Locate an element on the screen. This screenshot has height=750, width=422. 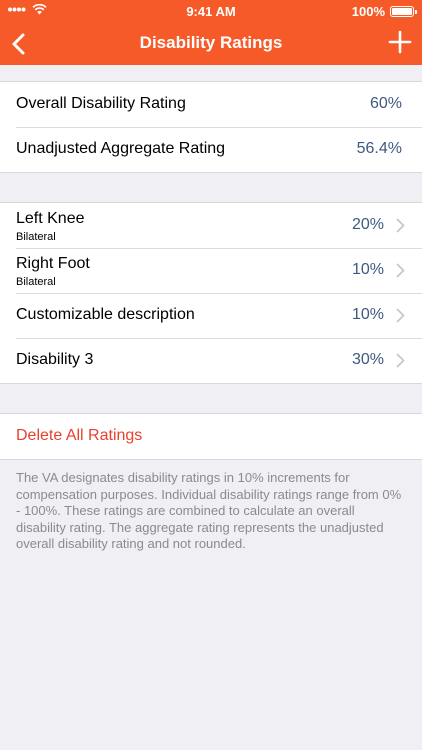
rating-label: Disability 3 is located at coordinates (55, 359).